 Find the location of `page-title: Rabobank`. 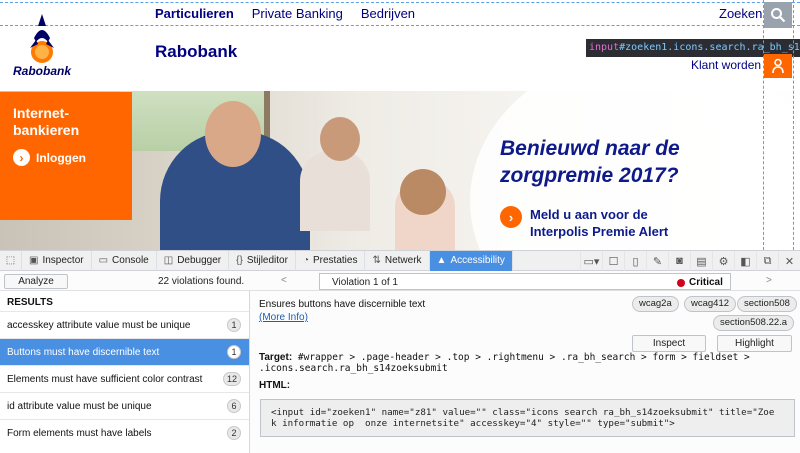

page-title: Rabobank is located at coordinates (196, 51).